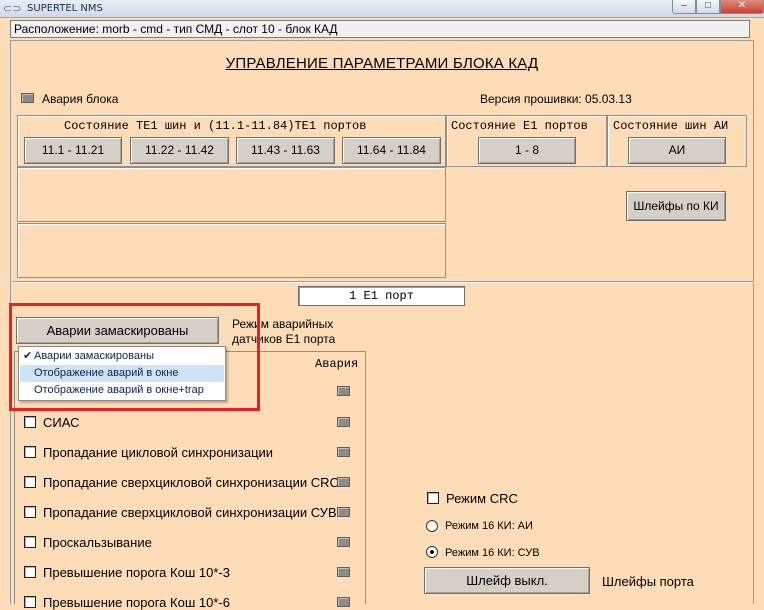  Describe the element at coordinates (337, 364) in the screenshot. I see `alarm-column-header: Авария` at that location.